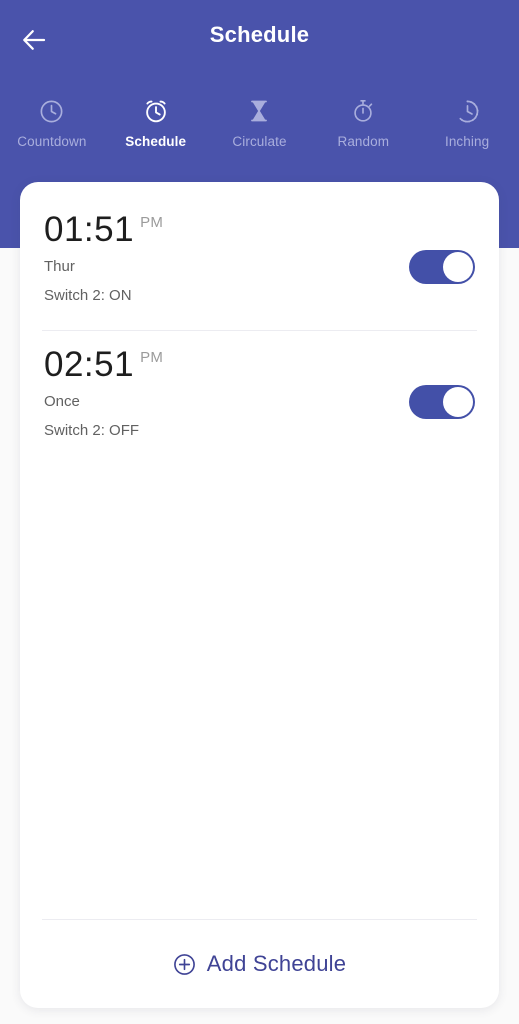  I want to click on alarm-clock-icon, so click(156, 111).